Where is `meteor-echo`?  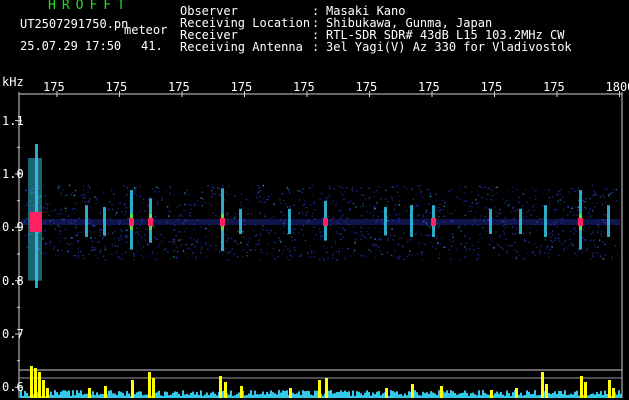
meteor-echo is located at coordinates (104, 221).